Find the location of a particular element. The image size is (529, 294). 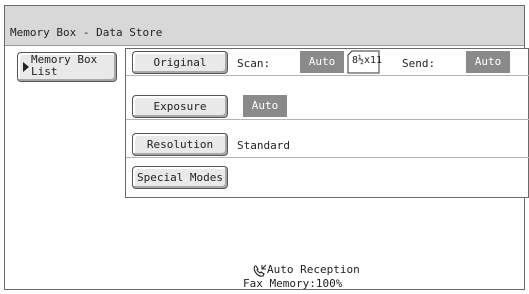

send-value: Auto is located at coordinates (488, 62).